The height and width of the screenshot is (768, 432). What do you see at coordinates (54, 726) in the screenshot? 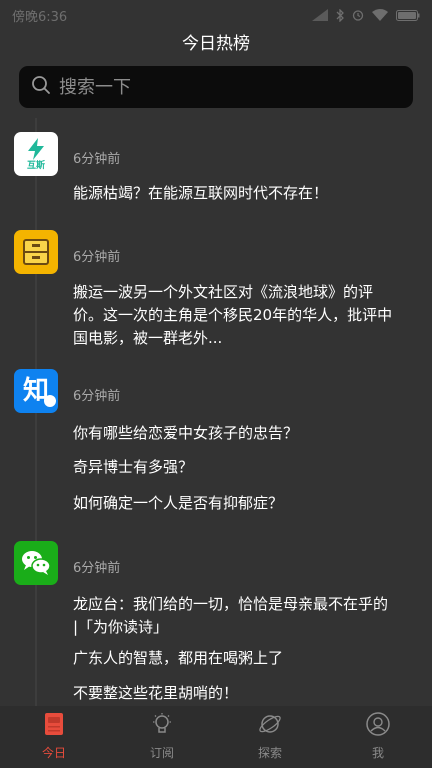
I see `today-icon` at bounding box center [54, 726].